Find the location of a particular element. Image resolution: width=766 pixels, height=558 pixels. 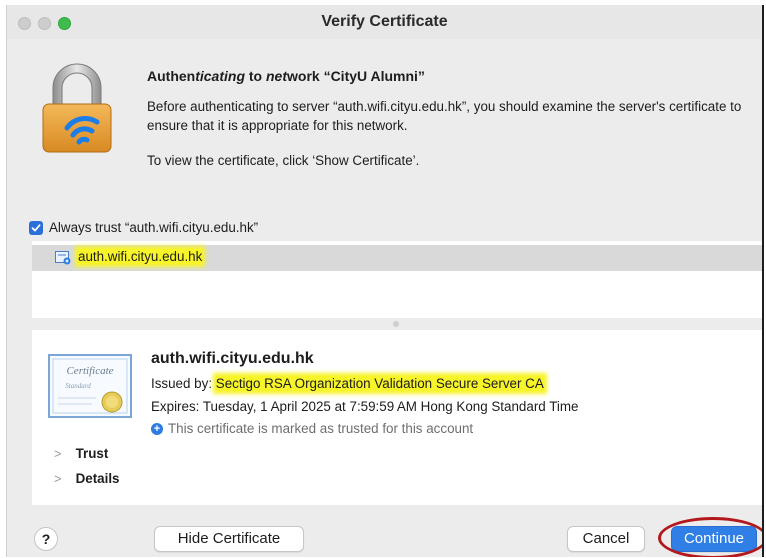

always-trust-checkbox is located at coordinates (36, 227).